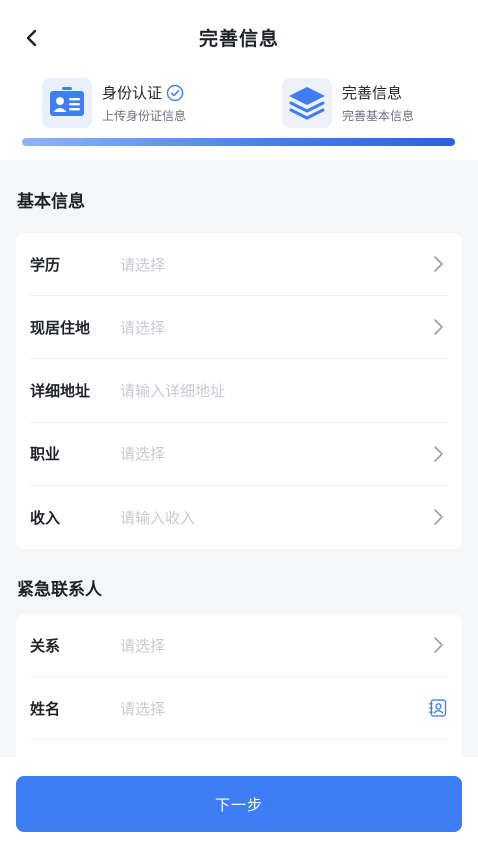 This screenshot has height=850, width=478. Describe the element at coordinates (239, 645) in the screenshot. I see `form-row-relation: 关系 请选择` at that location.